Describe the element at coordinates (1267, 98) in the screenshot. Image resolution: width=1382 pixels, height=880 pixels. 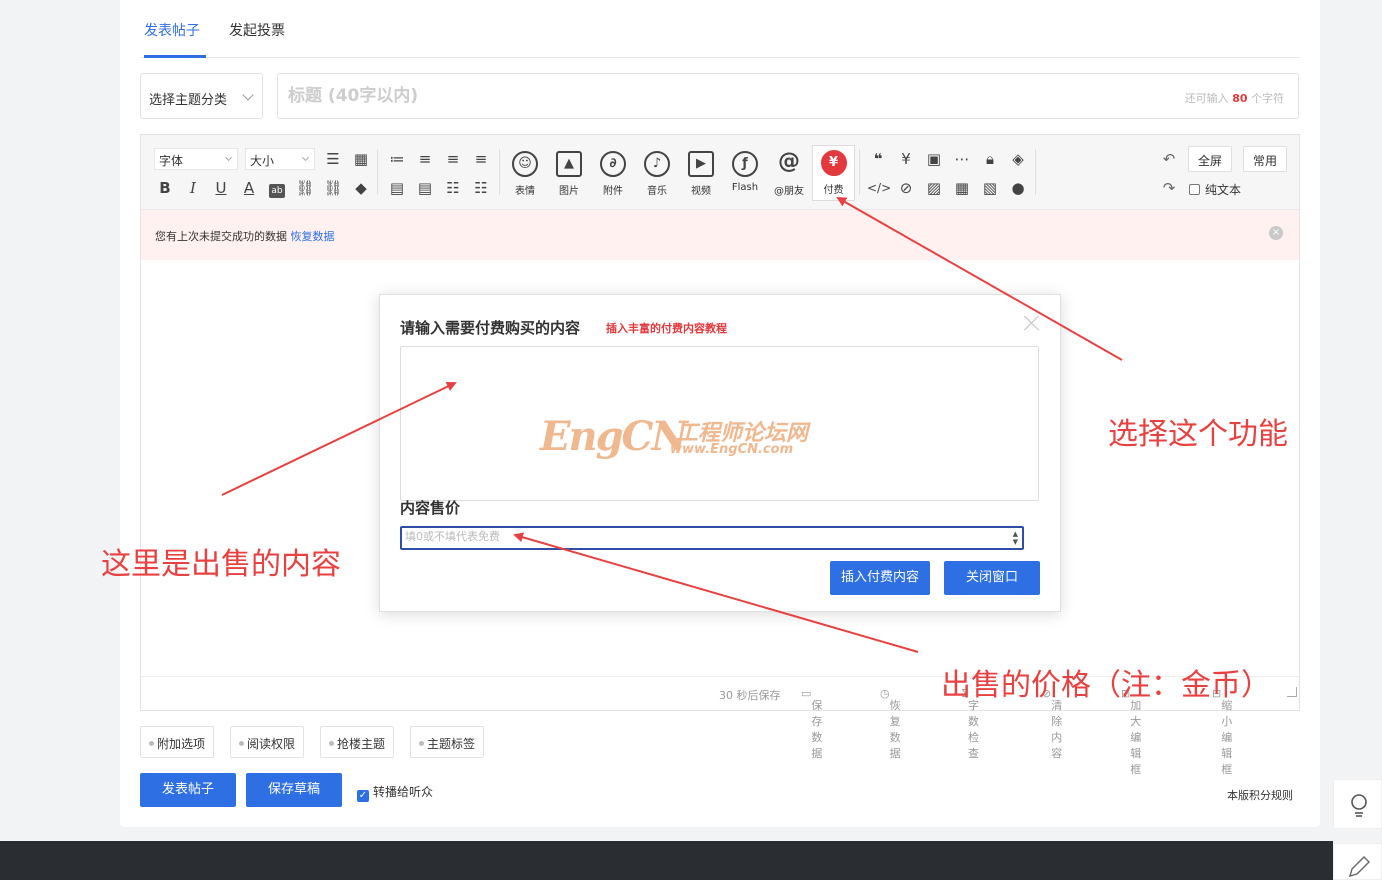
I see `remain-suffix: 个字符` at that location.